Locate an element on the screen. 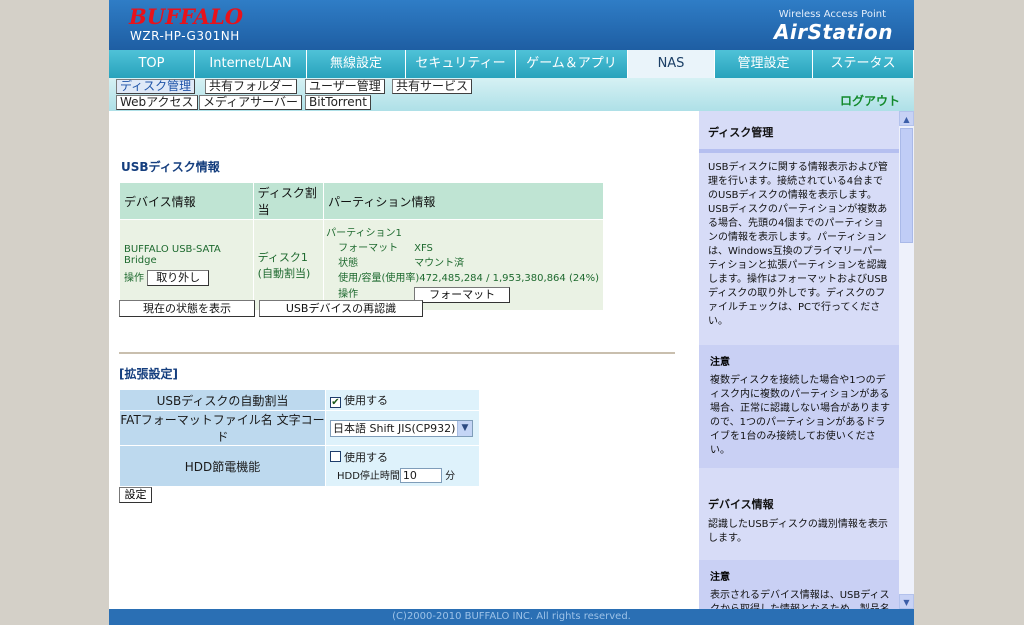 This screenshot has width=1024, height=625. hdd-power-save-cell: 使用する HDD停止時間 10 分 is located at coordinates (402, 466).